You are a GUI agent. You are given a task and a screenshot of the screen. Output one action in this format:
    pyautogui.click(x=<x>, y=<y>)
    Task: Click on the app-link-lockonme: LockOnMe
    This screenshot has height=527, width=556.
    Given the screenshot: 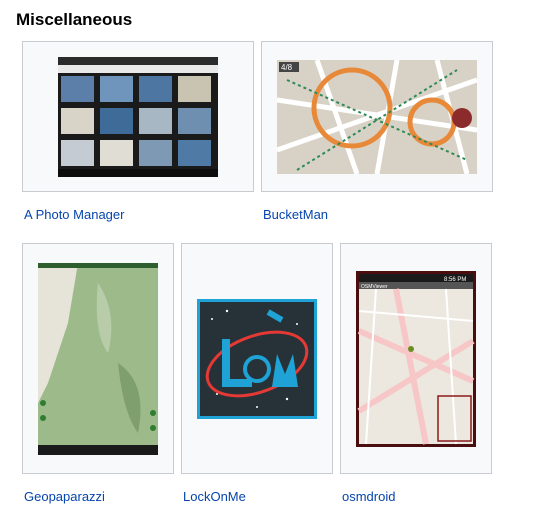 What is the action you would take?
    pyautogui.click(x=214, y=496)
    